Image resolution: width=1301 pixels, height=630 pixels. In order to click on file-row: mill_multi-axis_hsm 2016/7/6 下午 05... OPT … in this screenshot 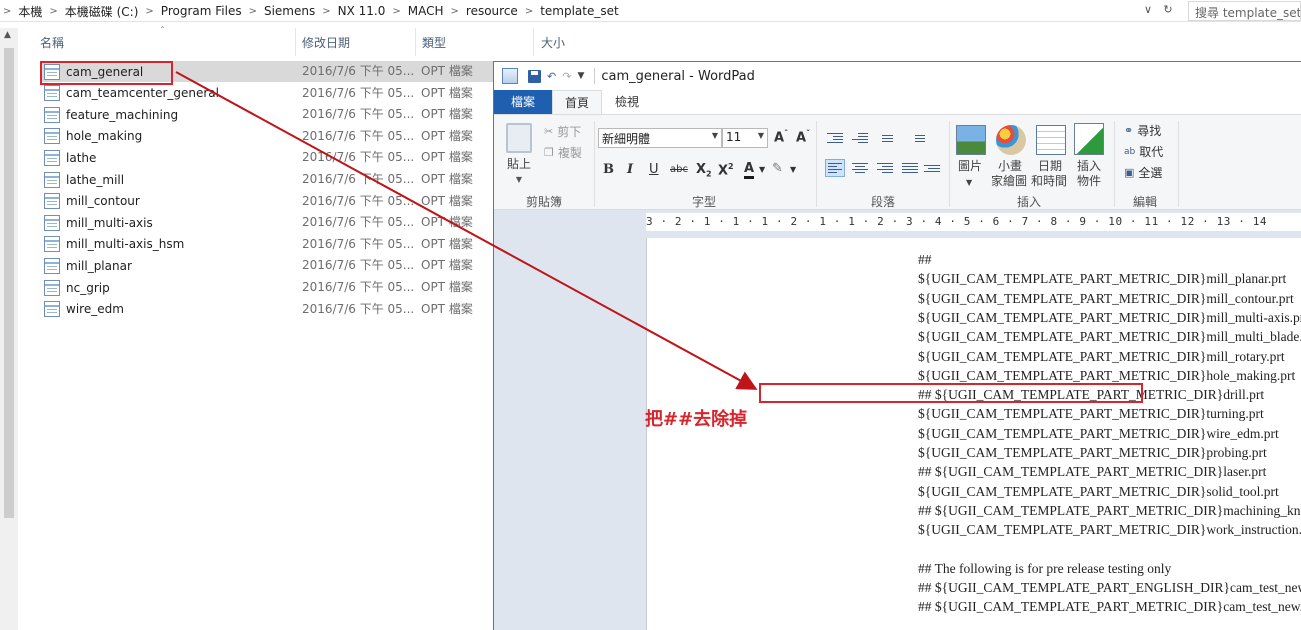, I will do `click(256, 244)`.